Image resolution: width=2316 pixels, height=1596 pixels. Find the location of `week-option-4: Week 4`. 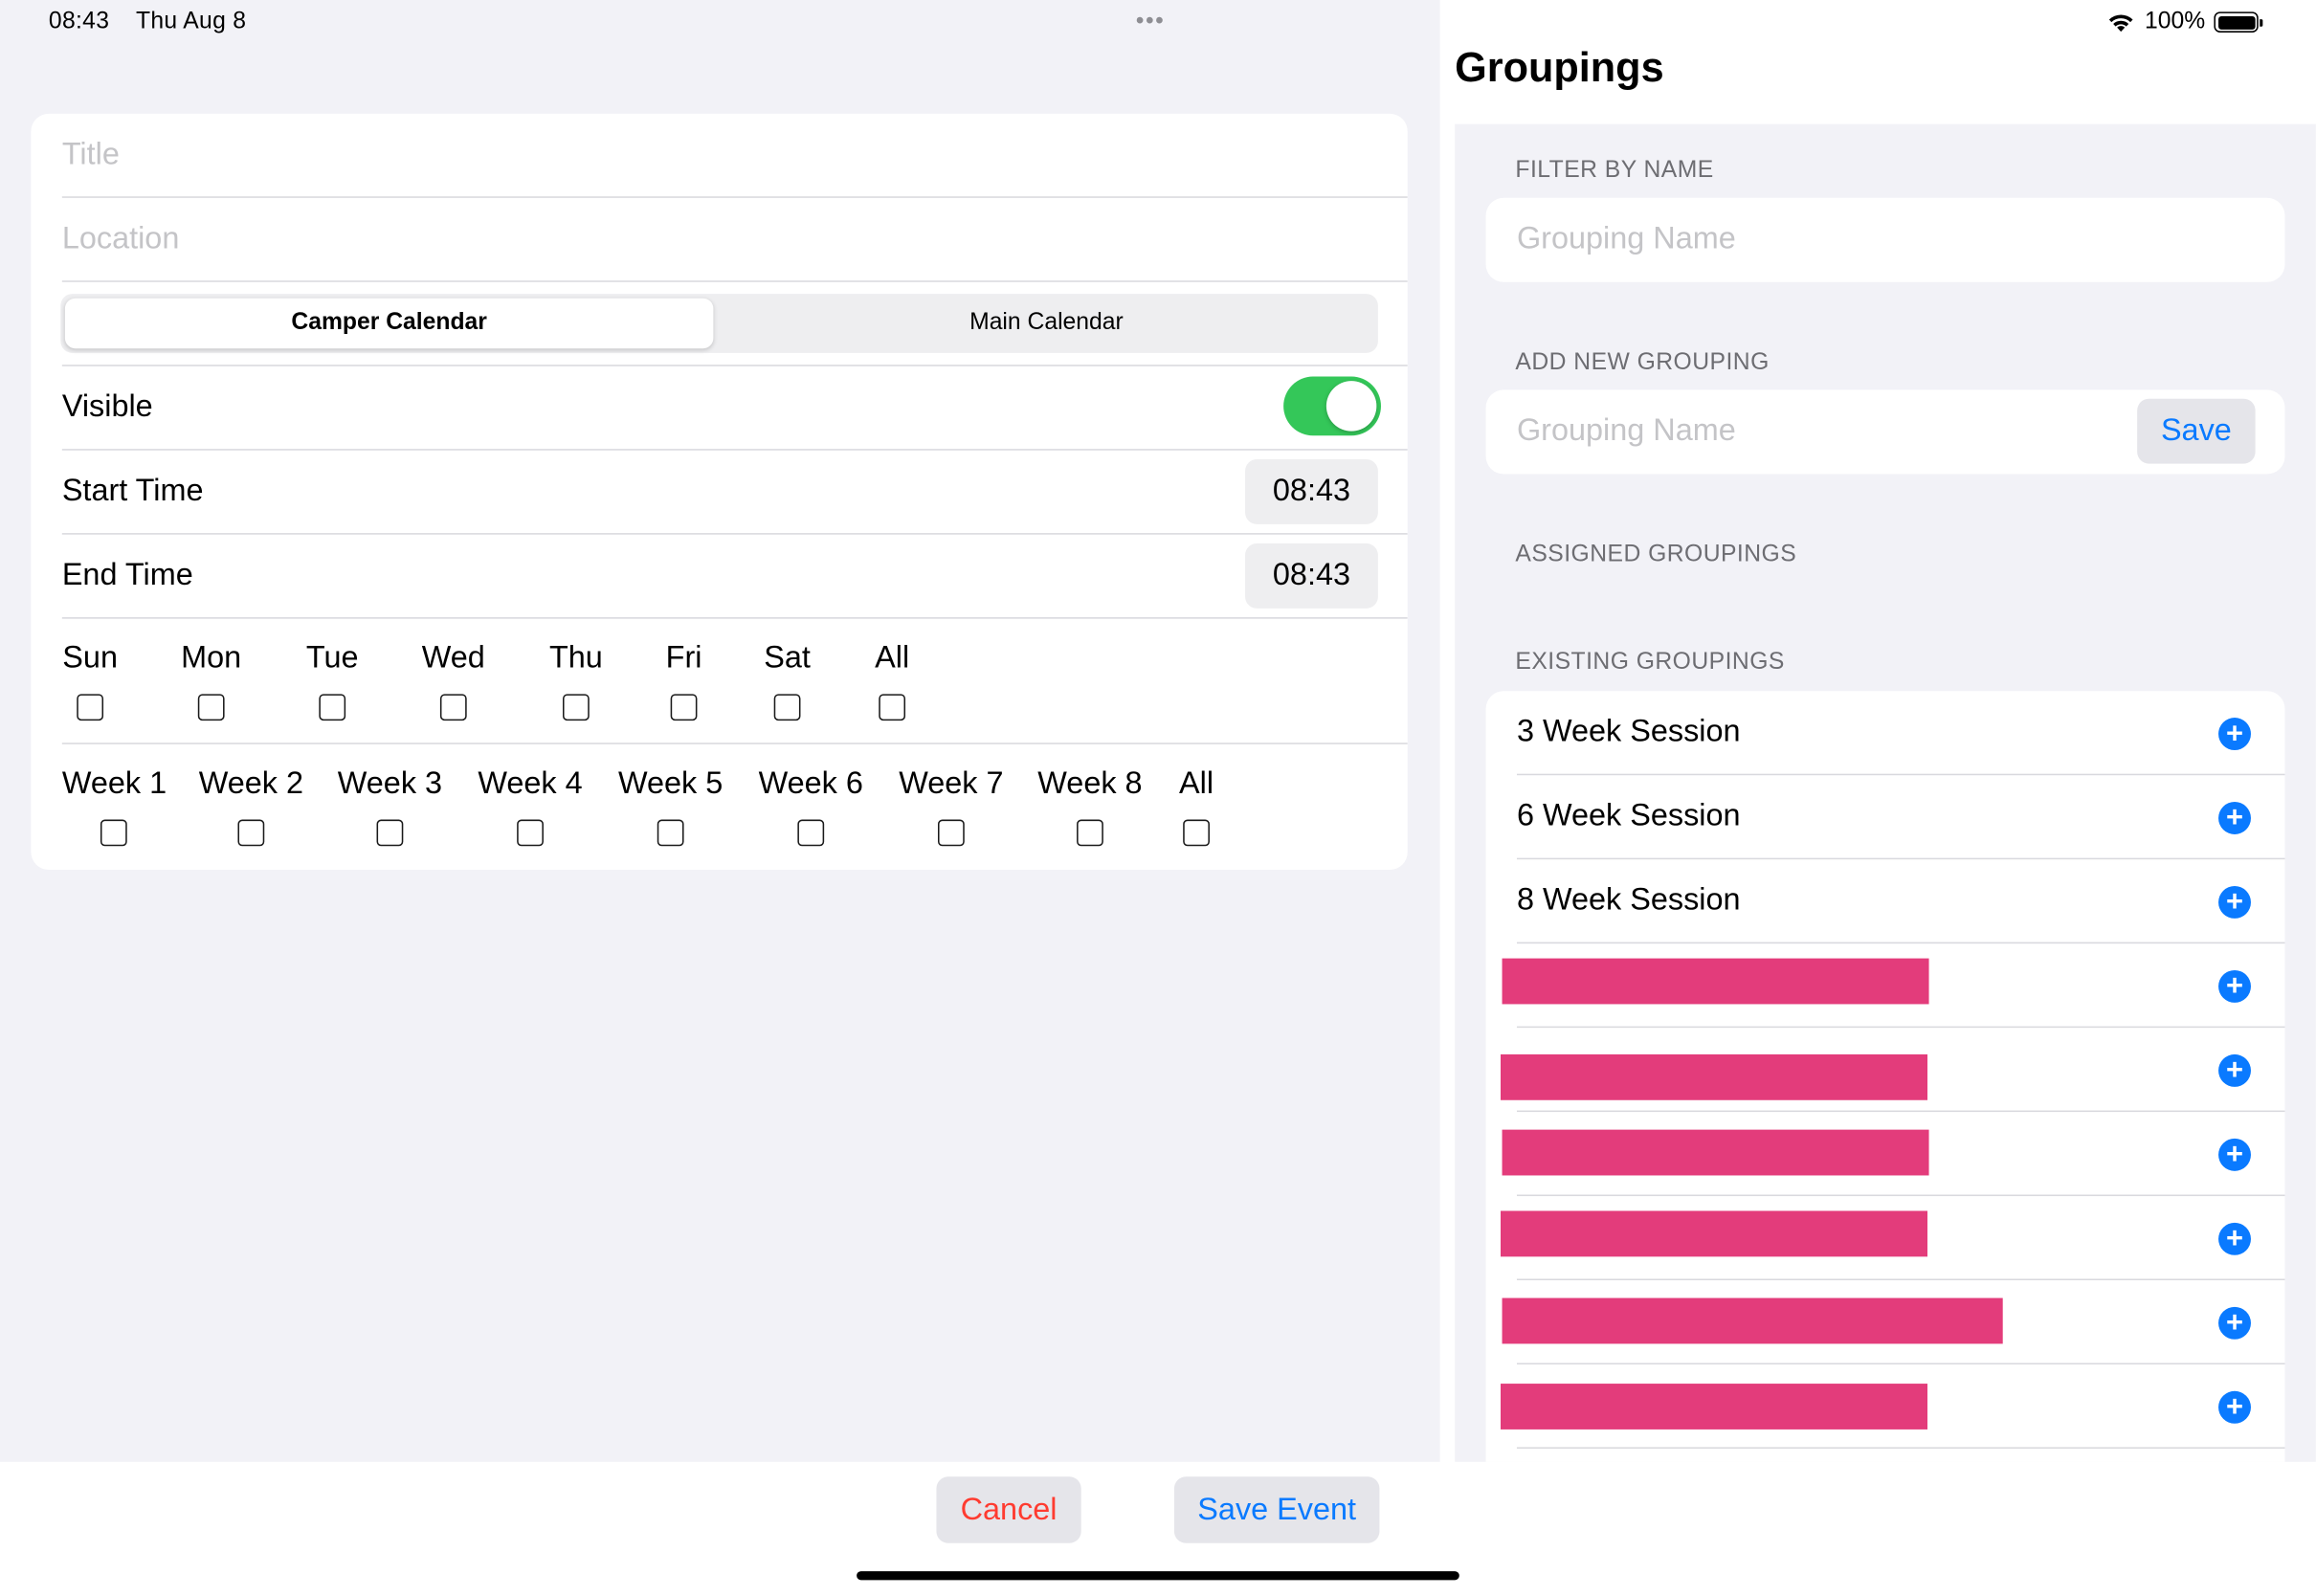

week-option-4: Week 4 is located at coordinates (530, 810).